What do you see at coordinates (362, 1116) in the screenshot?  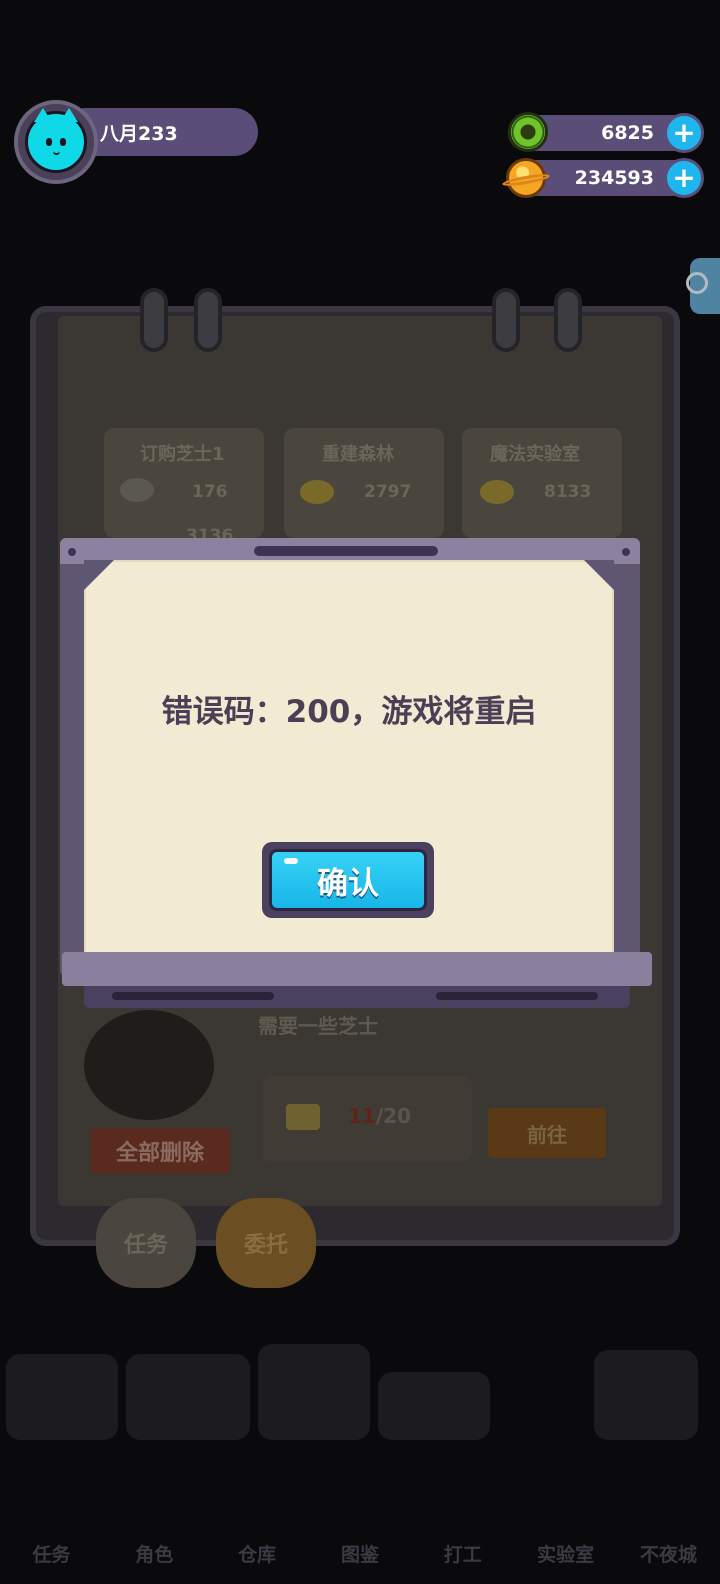 I see `progress-current: 11` at bounding box center [362, 1116].